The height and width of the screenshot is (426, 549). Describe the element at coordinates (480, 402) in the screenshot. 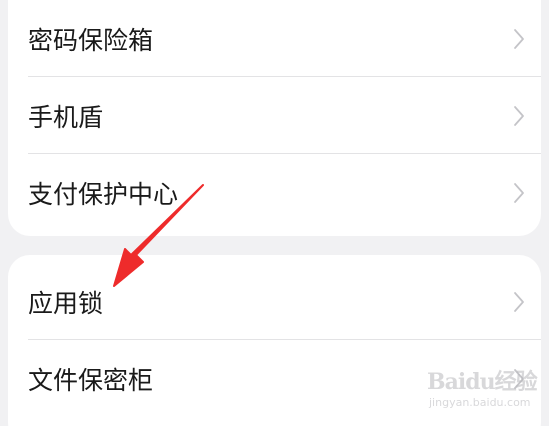

I see `watermark-site: jingyan.baidu.com` at that location.